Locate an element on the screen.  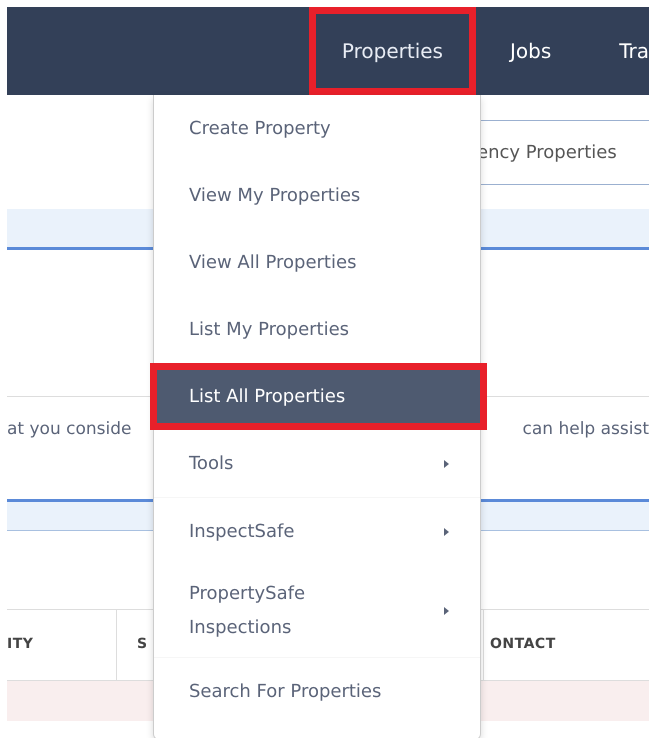
notice-text: can help assist is located at coordinates (585, 429).